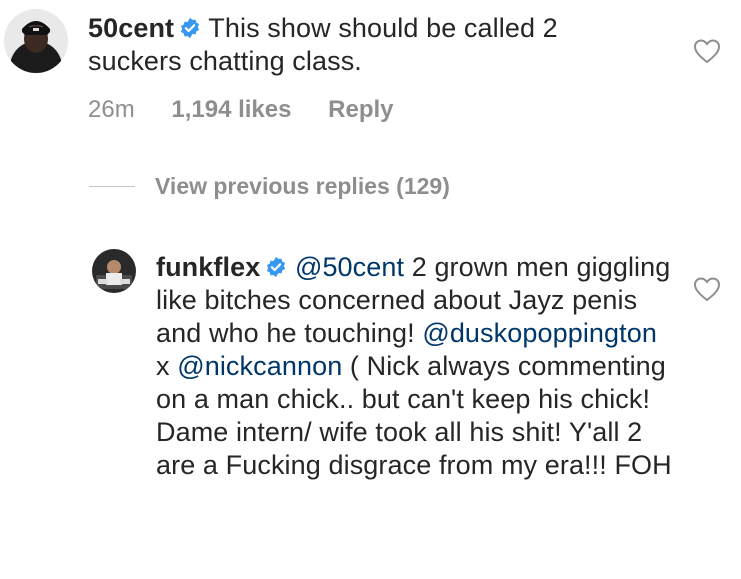 This screenshot has width=741, height=579. I want to click on reply-button: Reply, so click(360, 109).